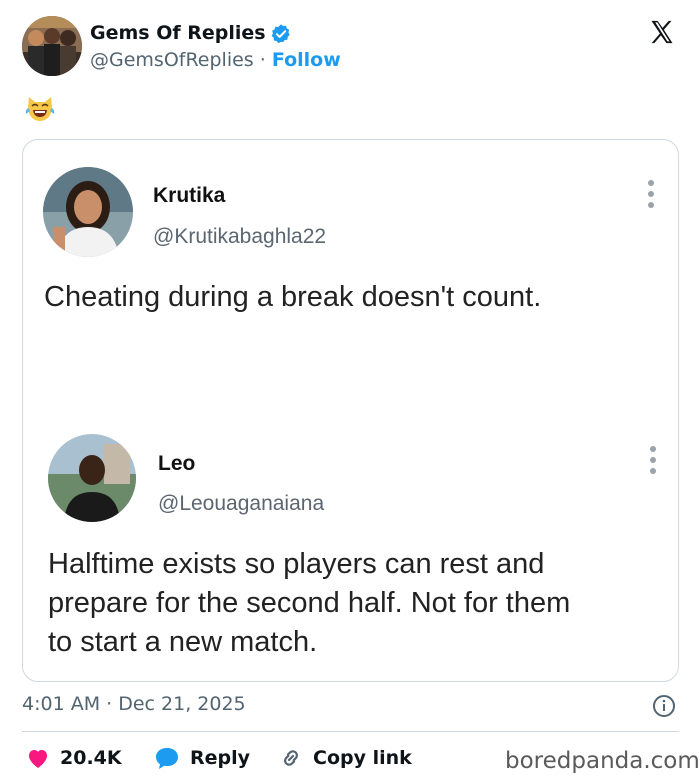 The height and width of the screenshot is (784, 700). What do you see at coordinates (172, 60) in the screenshot?
I see `author-handle: @GemsOfReplies` at bounding box center [172, 60].